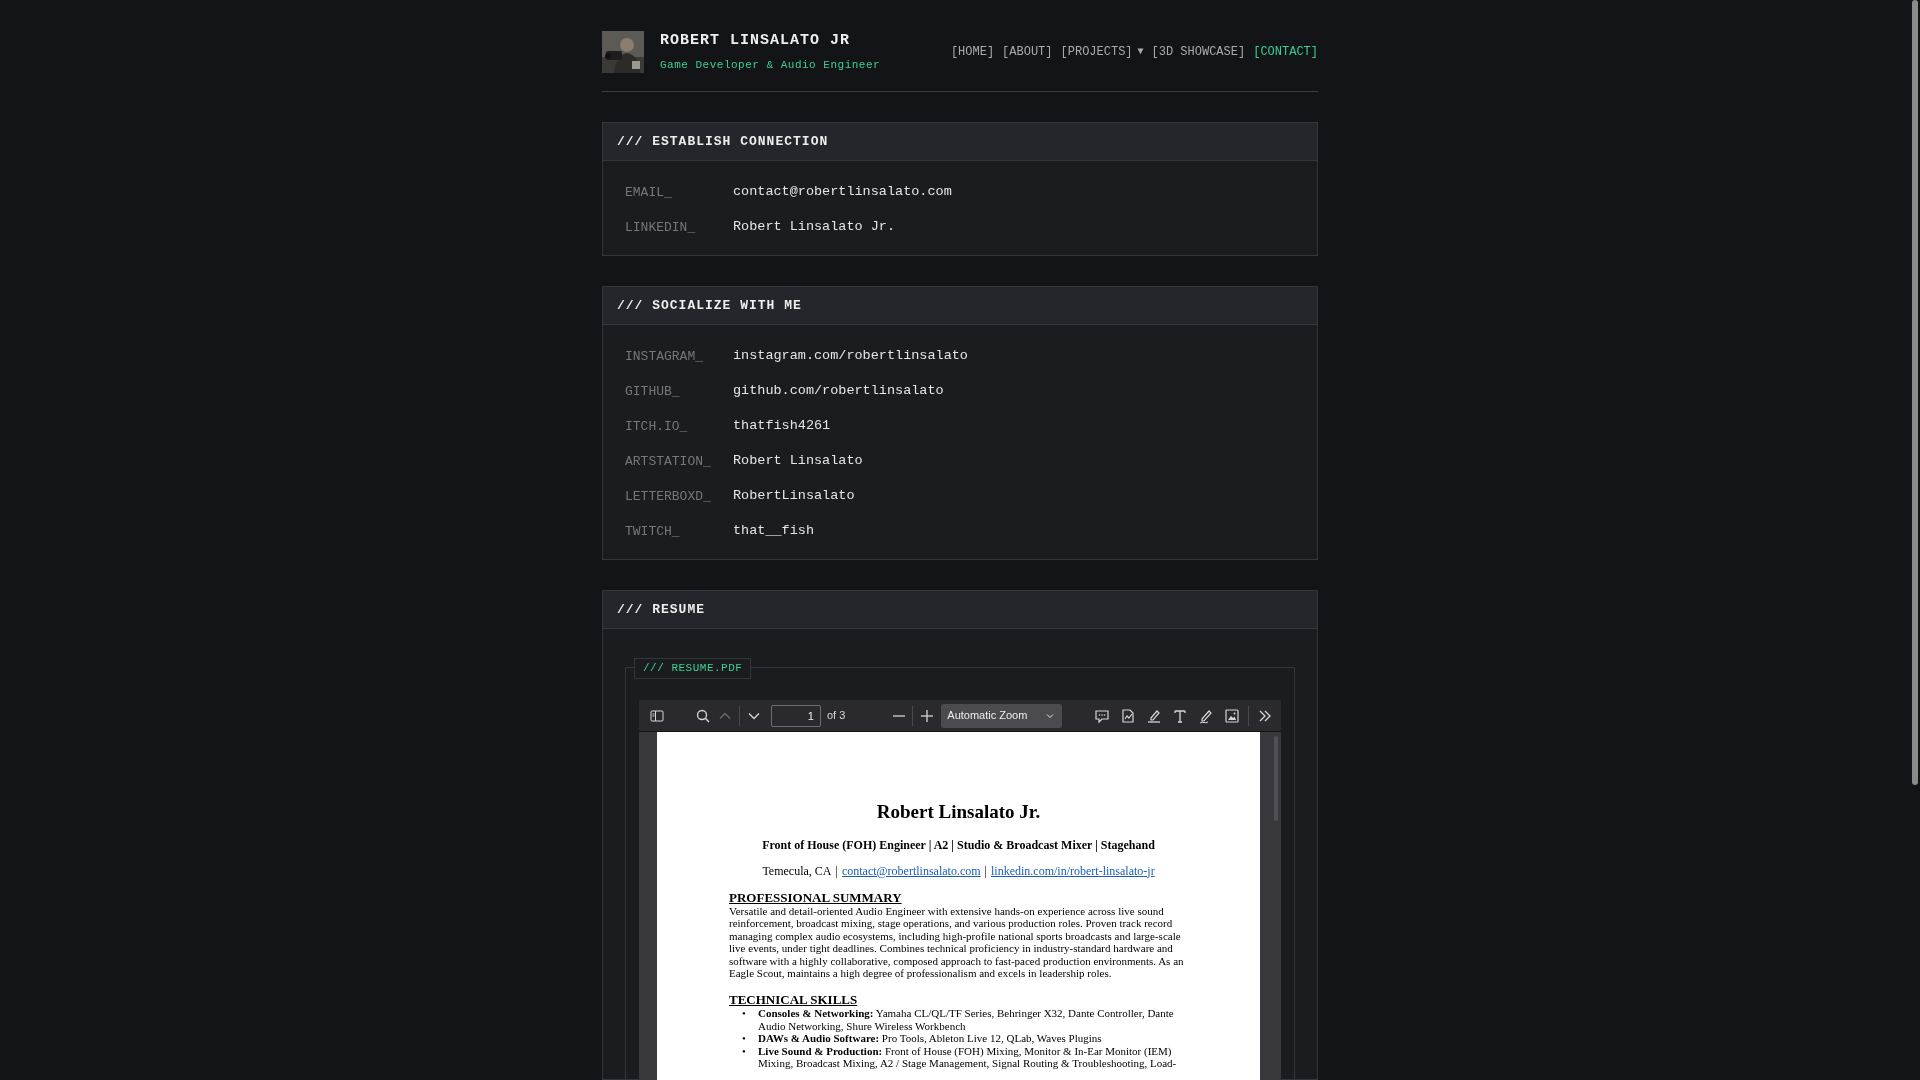 This screenshot has width=1920, height=1080. Describe the element at coordinates (664, 356) in the screenshot. I see `field-label: INSTAGRAM_` at that location.